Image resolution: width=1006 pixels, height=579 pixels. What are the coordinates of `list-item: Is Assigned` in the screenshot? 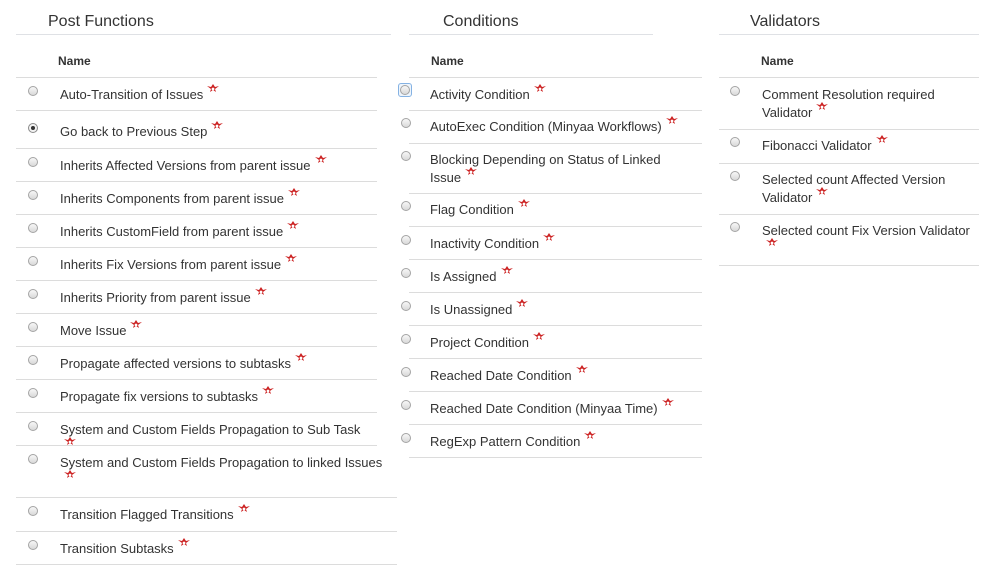 It's located at (551, 276).